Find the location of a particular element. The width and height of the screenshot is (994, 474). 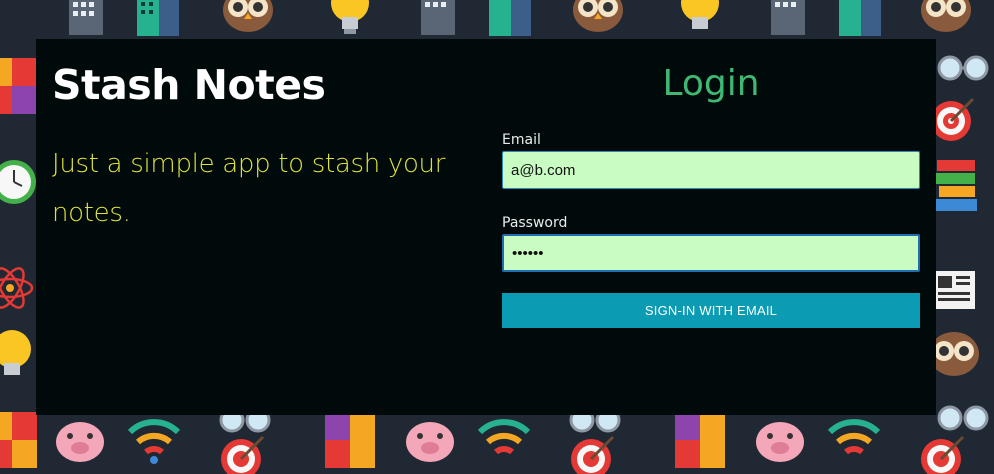

password-field is located at coordinates (711, 253).